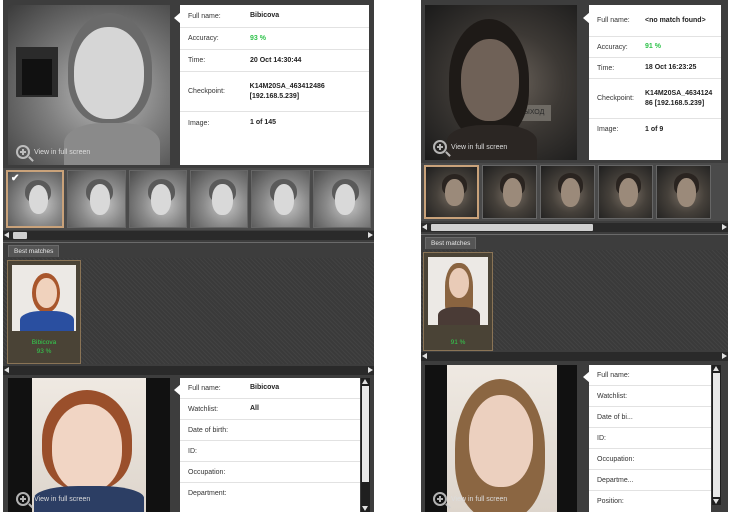  What do you see at coordinates (258, 38) in the screenshot?
I see `accuracy-value: 93 %` at bounding box center [258, 38].